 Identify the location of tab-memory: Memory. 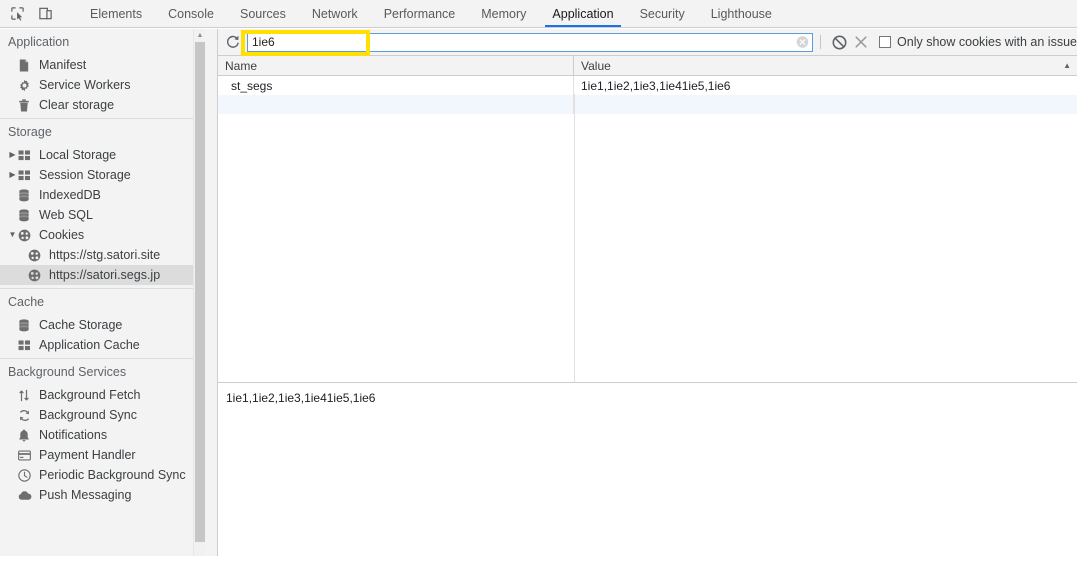
(503, 13).